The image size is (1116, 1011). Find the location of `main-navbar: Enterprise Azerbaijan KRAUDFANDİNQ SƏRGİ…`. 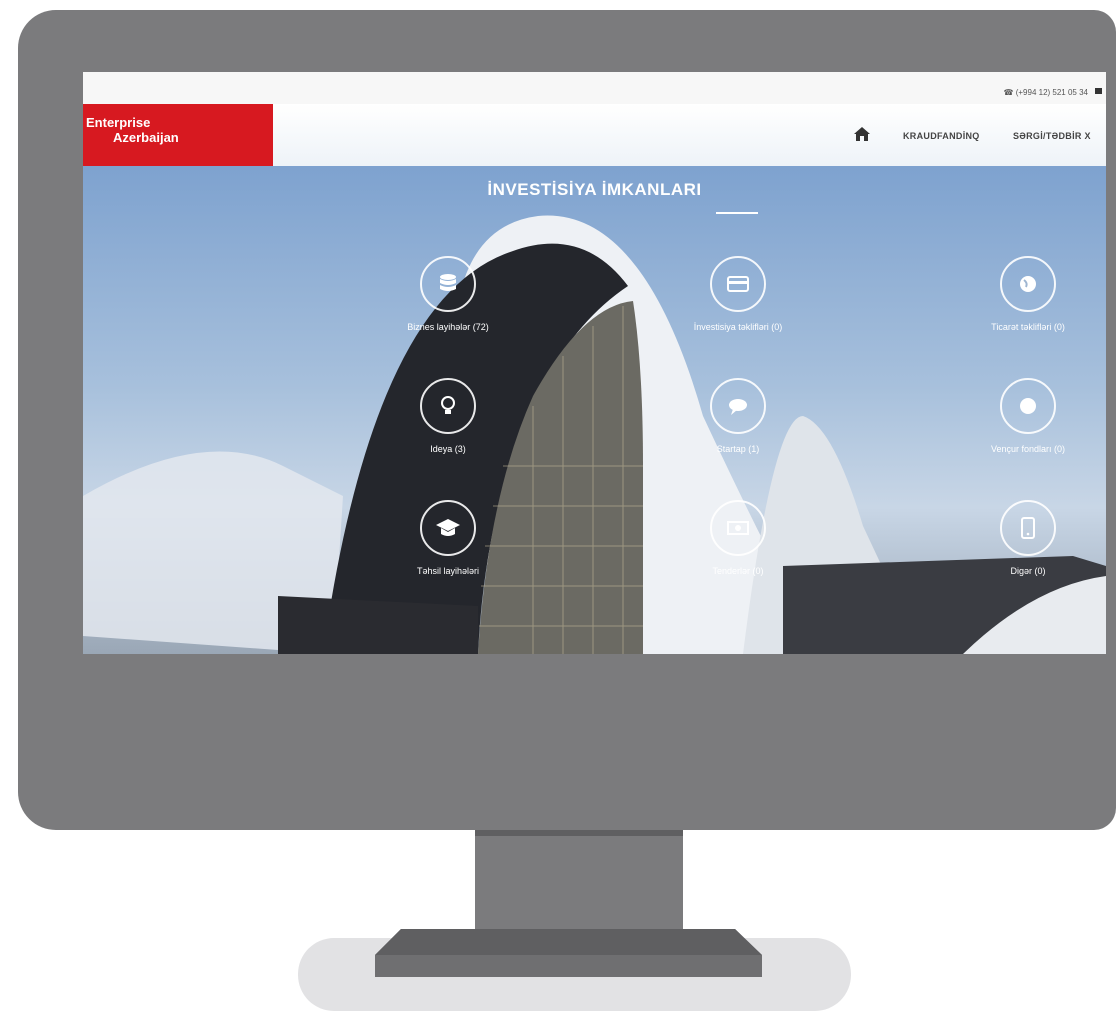

main-navbar: Enterprise Azerbaijan KRAUDFANDİNQ SƏRGİ… is located at coordinates (594, 135).